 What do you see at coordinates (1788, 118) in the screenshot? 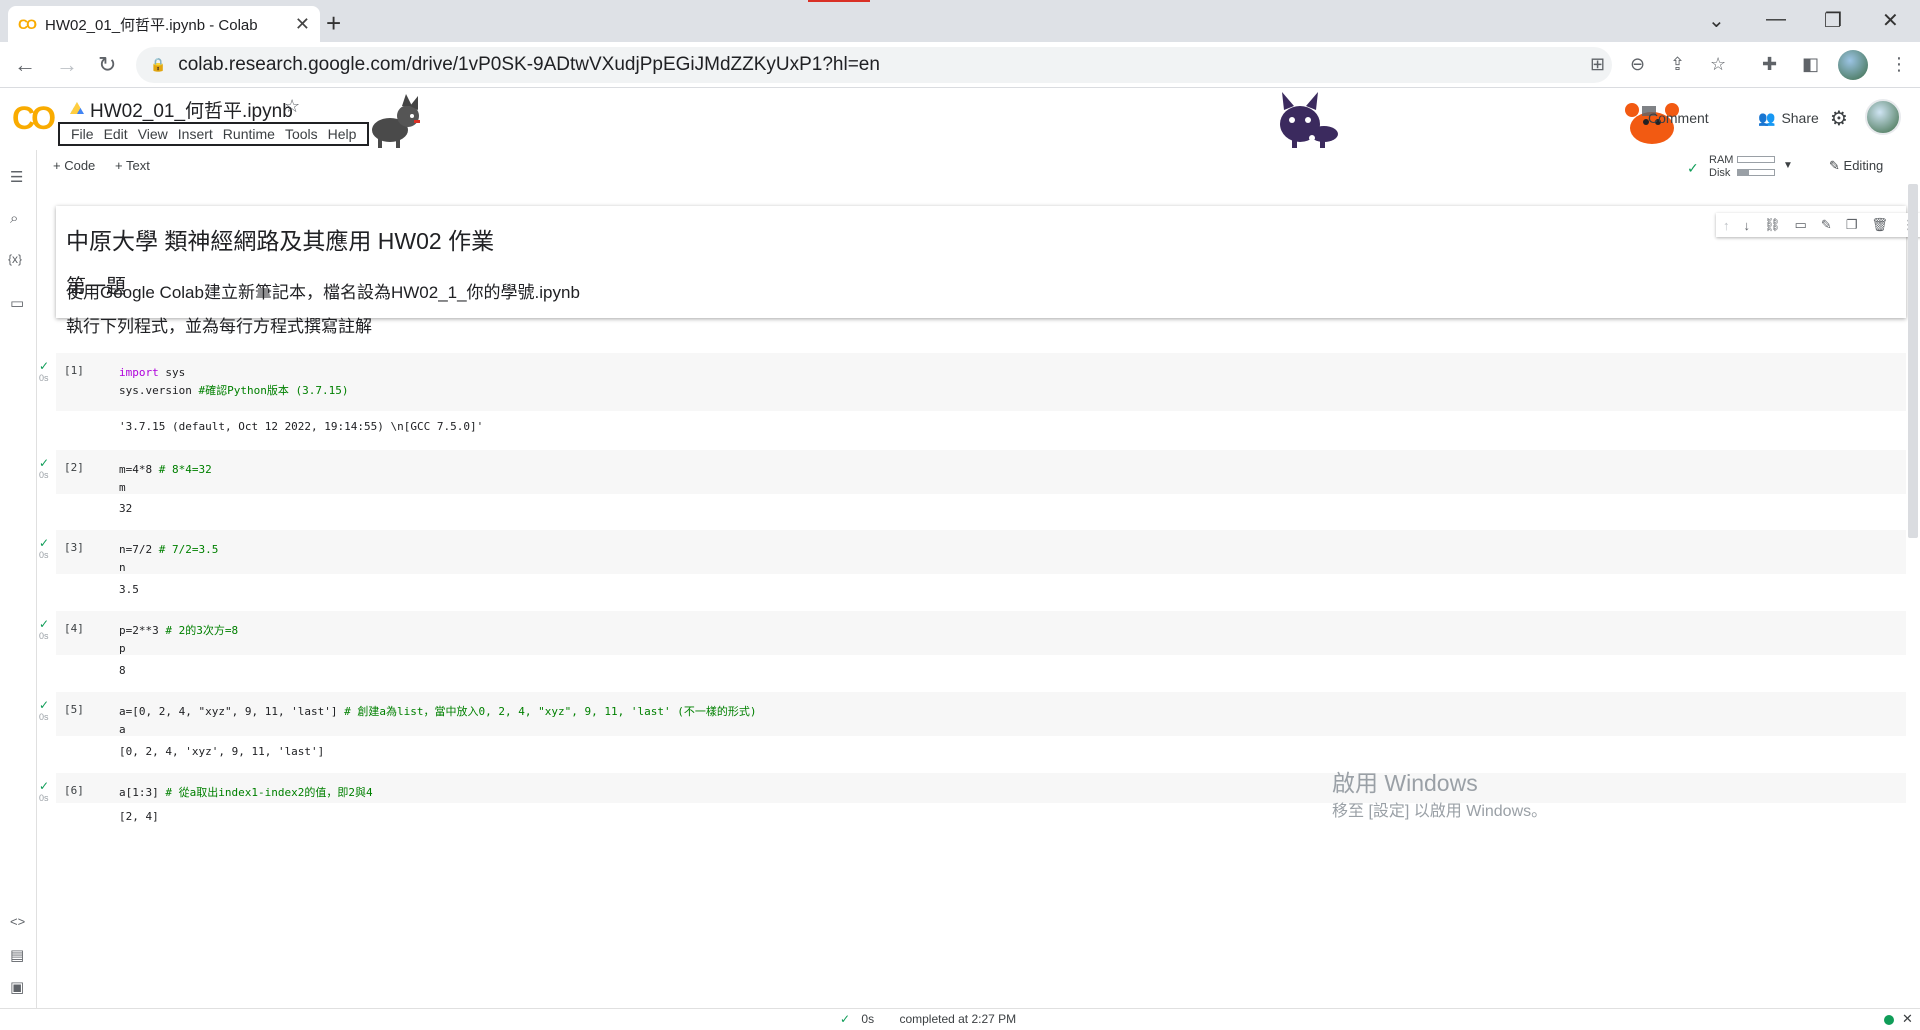
I see `share-button: 👥 Share` at bounding box center [1788, 118].